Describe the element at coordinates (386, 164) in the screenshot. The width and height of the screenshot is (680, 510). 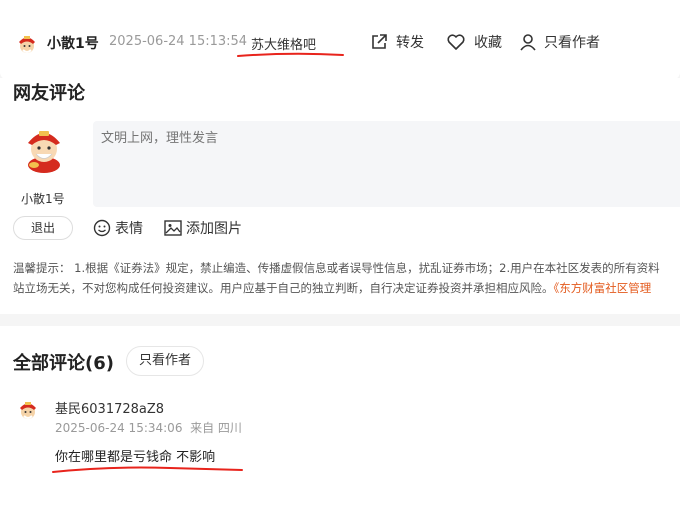
I see `comment-input` at that location.